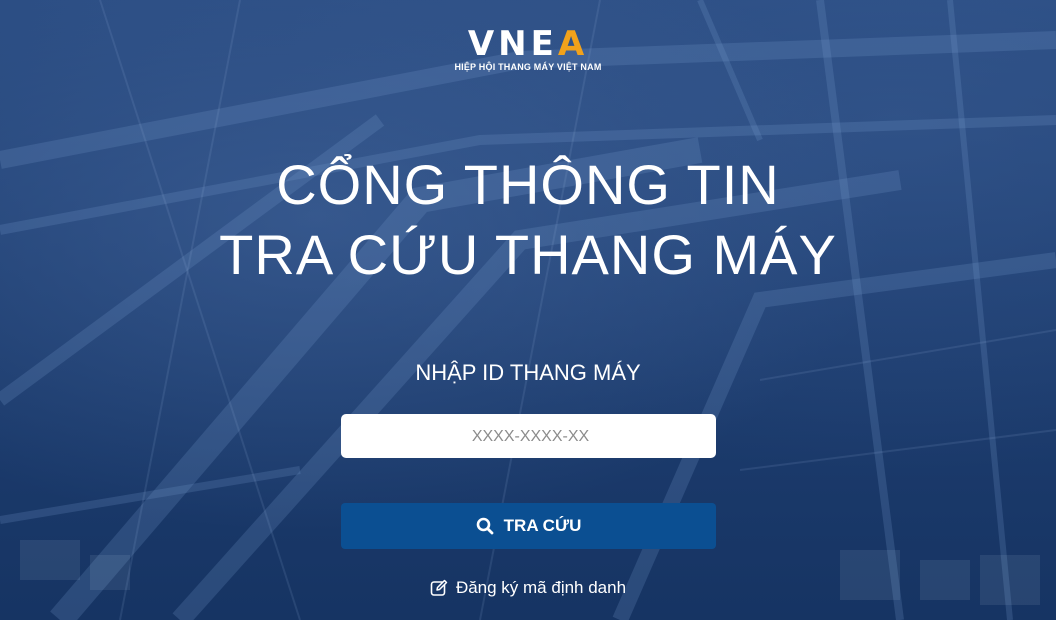 Image resolution: width=1056 pixels, height=620 pixels. I want to click on logo-mark-accent: A, so click(573, 44).